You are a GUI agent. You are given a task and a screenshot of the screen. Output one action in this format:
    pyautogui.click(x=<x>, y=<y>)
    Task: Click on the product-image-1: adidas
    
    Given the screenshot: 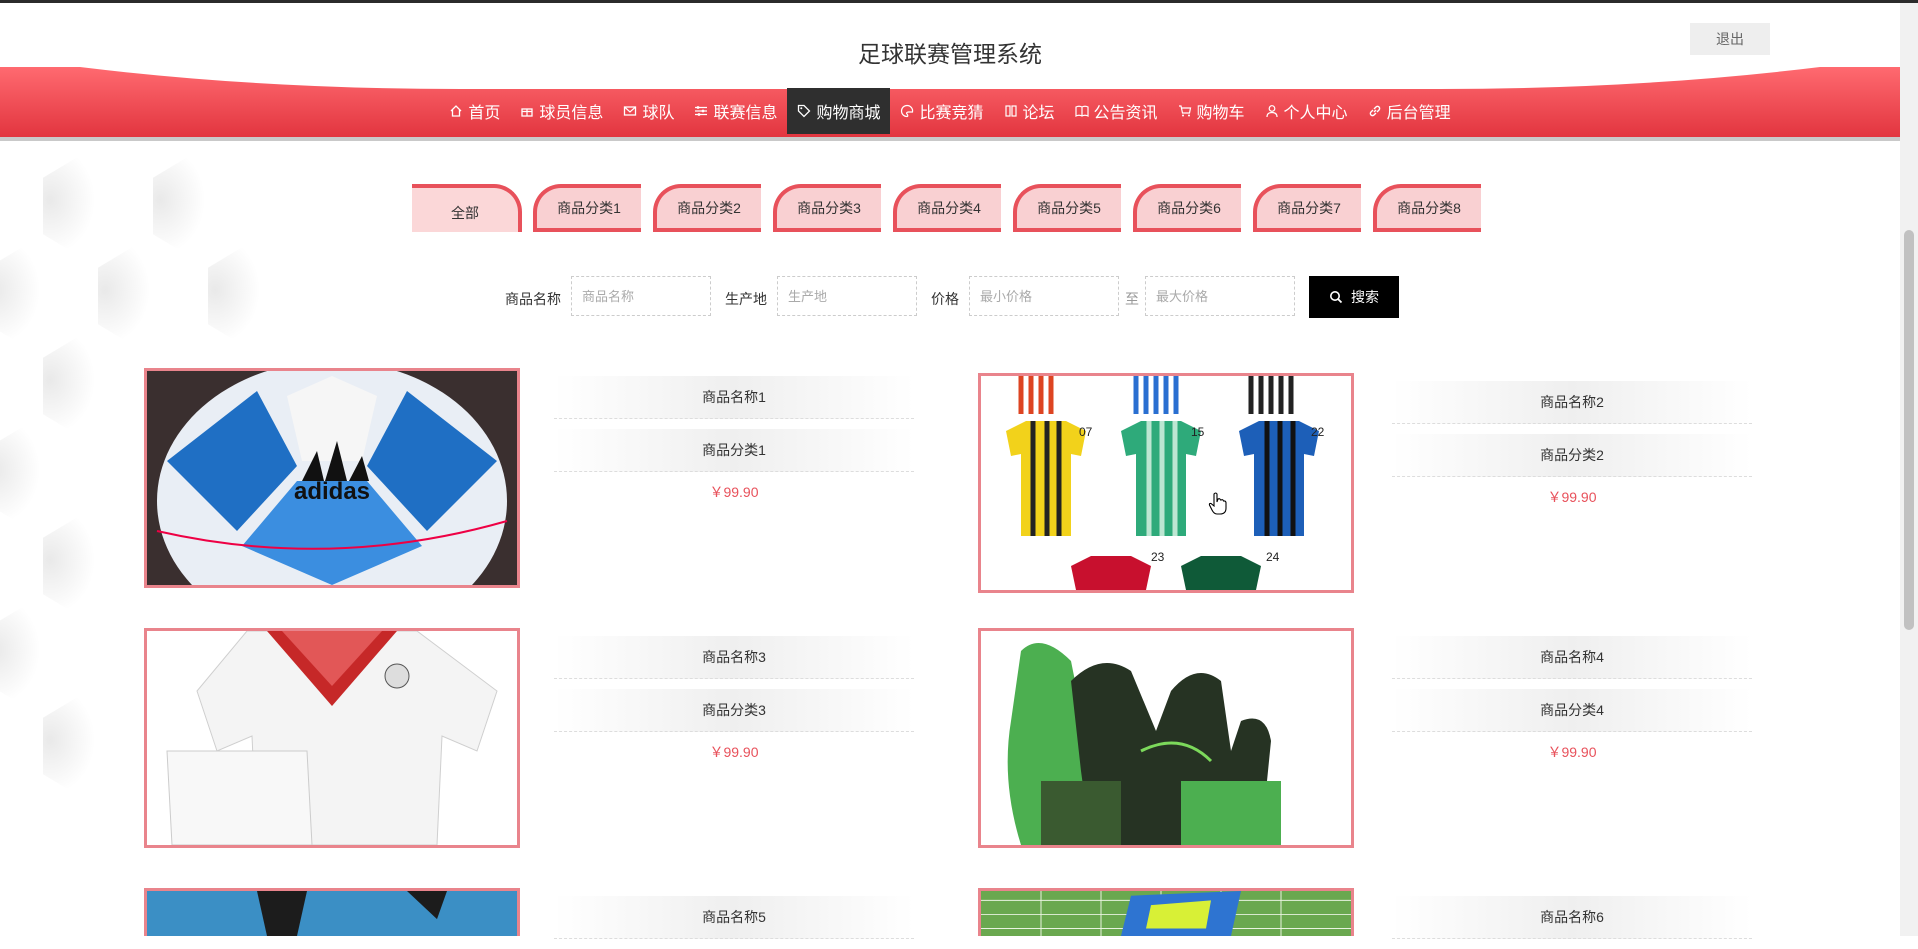 What is the action you would take?
    pyautogui.click(x=332, y=478)
    